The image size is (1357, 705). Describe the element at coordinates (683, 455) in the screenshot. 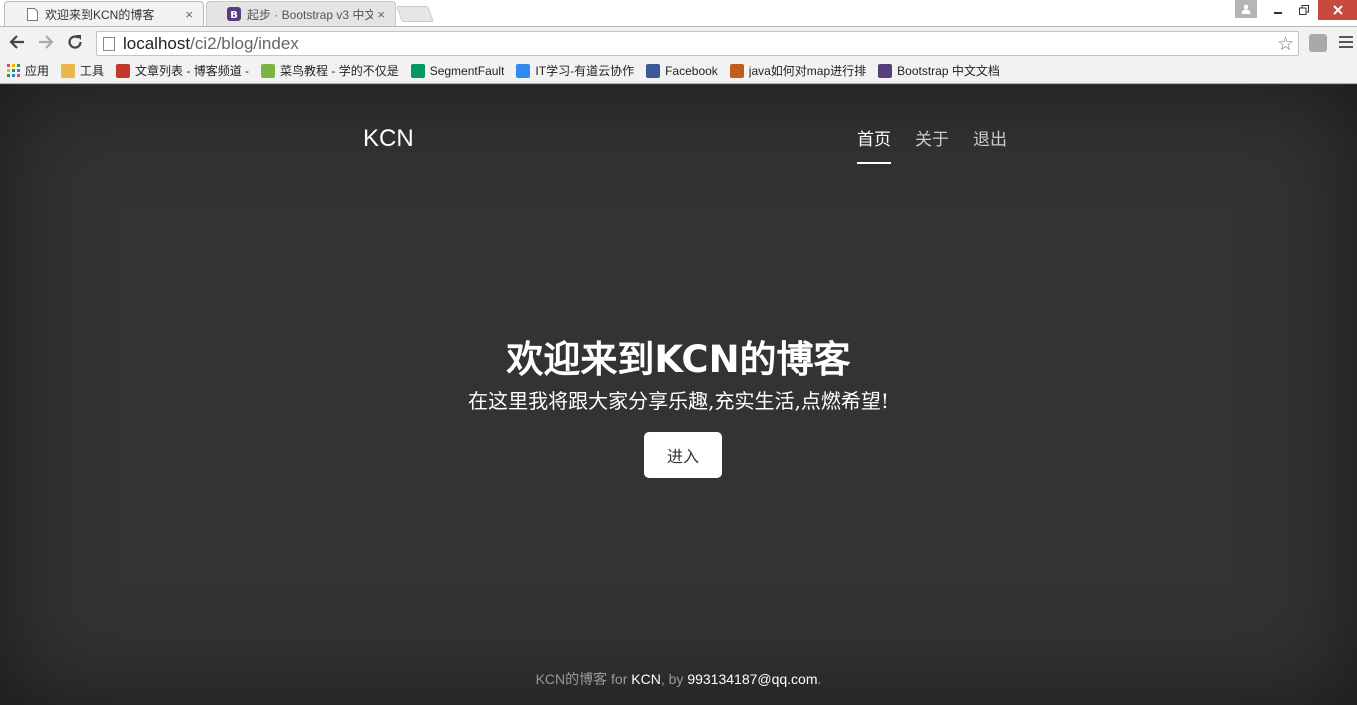

I see `enter-button: 进入` at that location.